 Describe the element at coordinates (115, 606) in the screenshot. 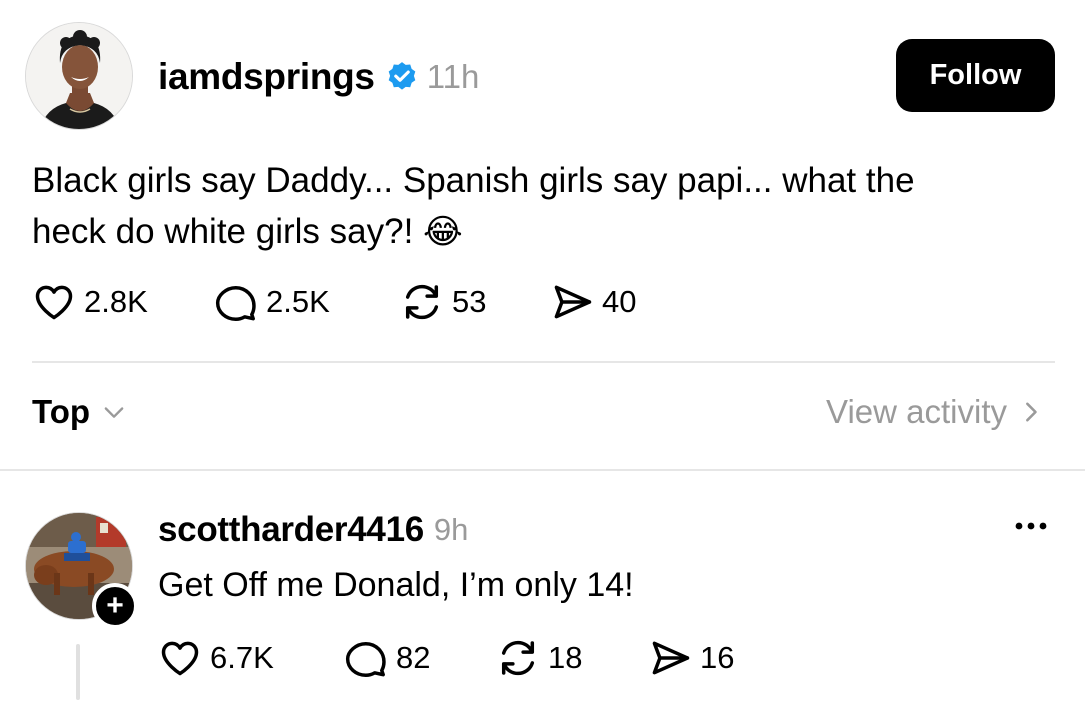

I see `follow-plus-button: +` at that location.